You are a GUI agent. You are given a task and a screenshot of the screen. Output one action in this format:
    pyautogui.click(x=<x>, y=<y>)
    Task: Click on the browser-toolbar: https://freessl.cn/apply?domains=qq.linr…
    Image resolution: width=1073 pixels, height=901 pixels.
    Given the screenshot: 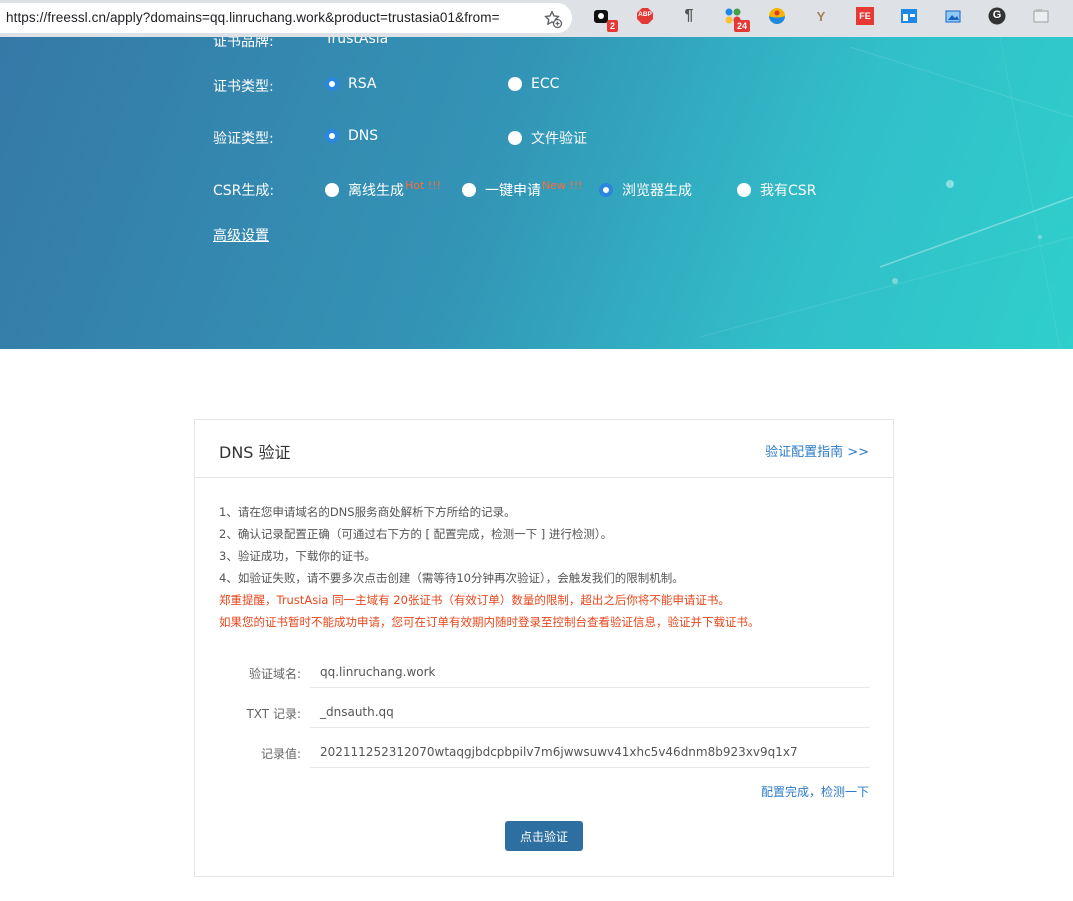 What is the action you would take?
    pyautogui.click(x=536, y=19)
    